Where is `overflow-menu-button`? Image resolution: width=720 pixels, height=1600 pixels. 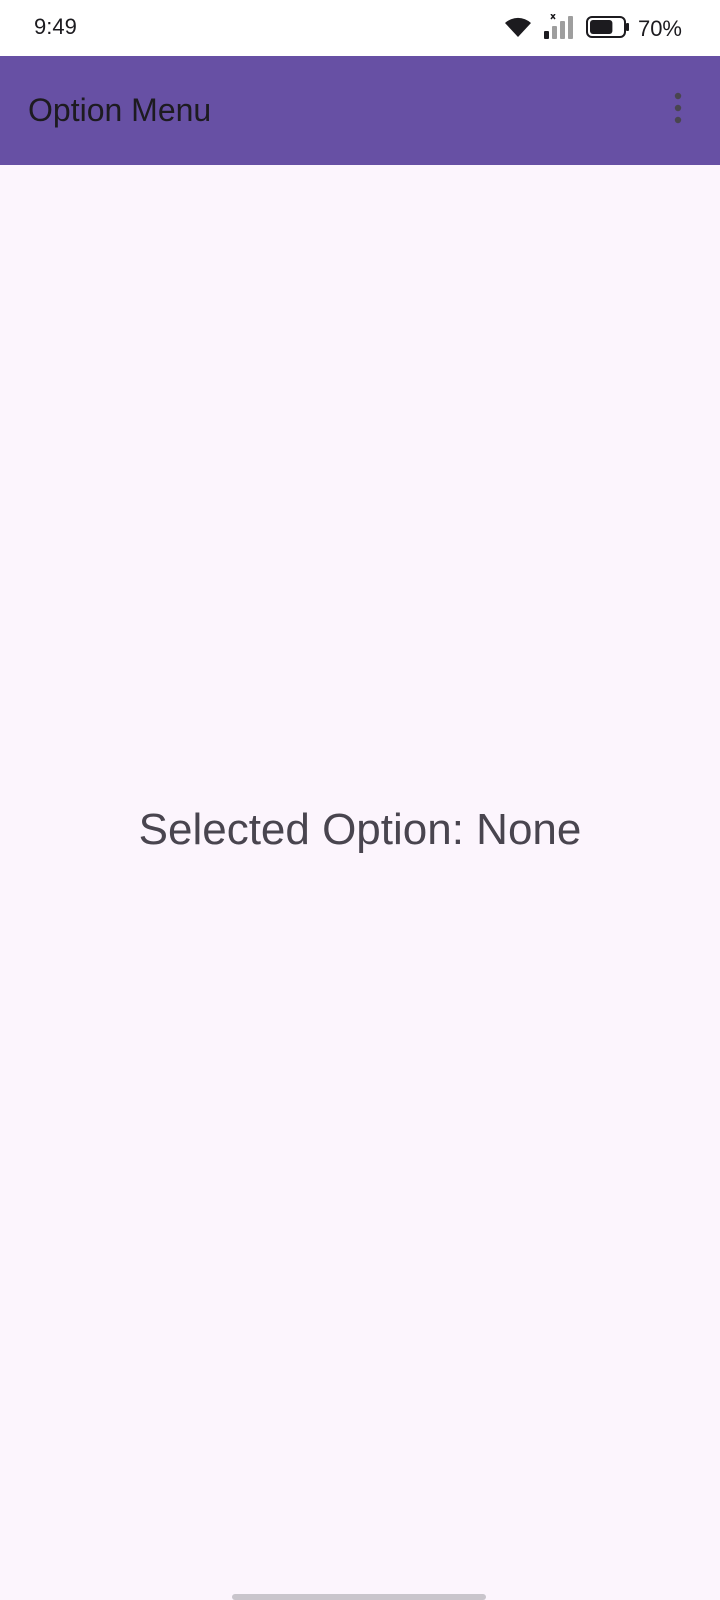 overflow-menu-button is located at coordinates (678, 110).